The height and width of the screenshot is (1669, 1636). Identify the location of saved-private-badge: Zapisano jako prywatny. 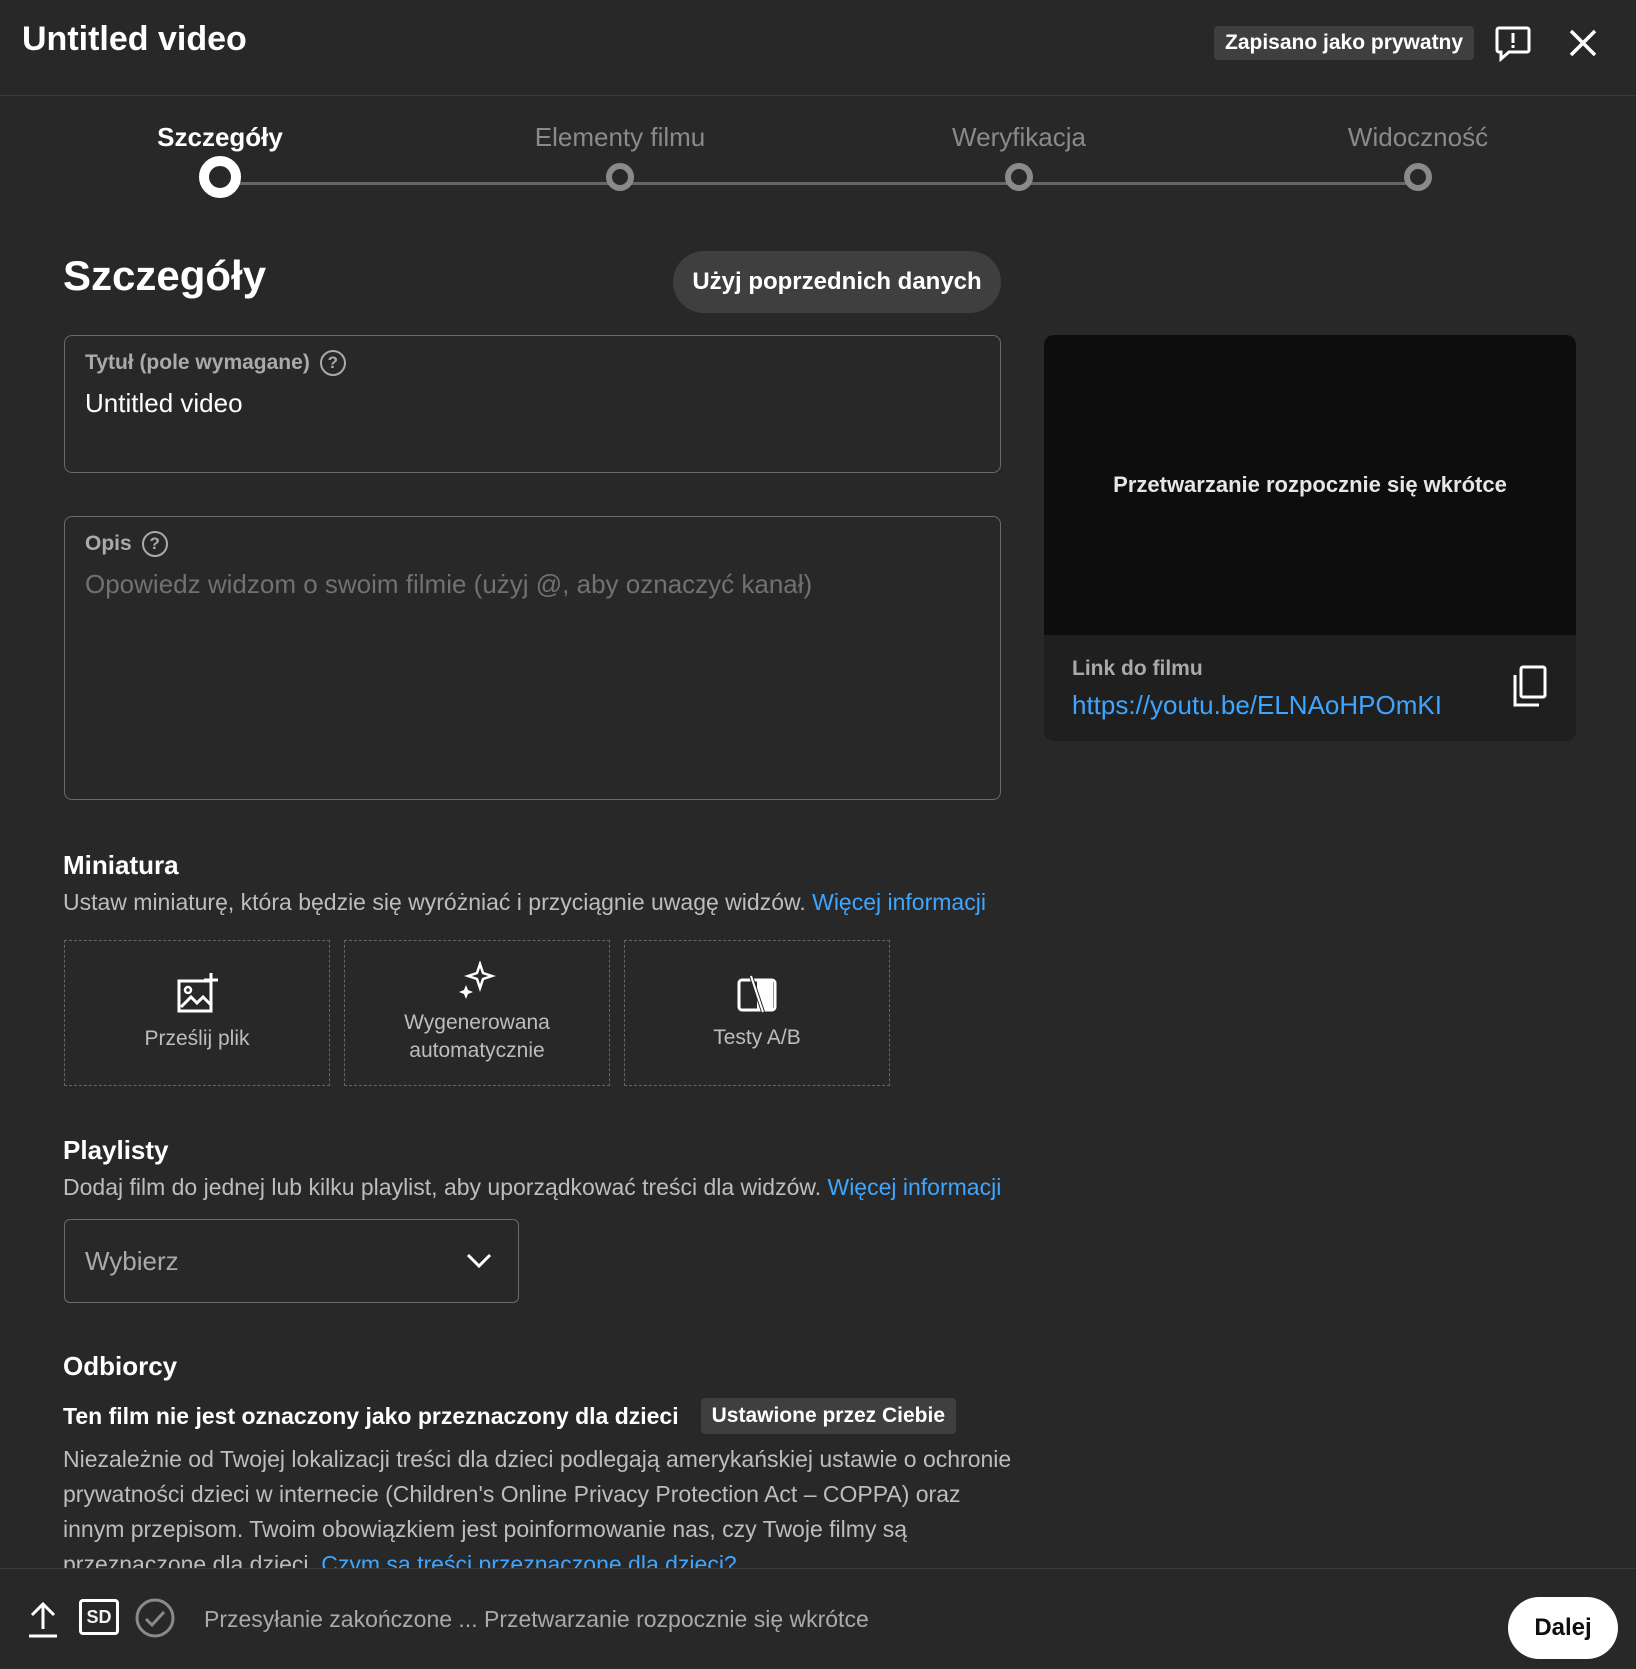
(1344, 43).